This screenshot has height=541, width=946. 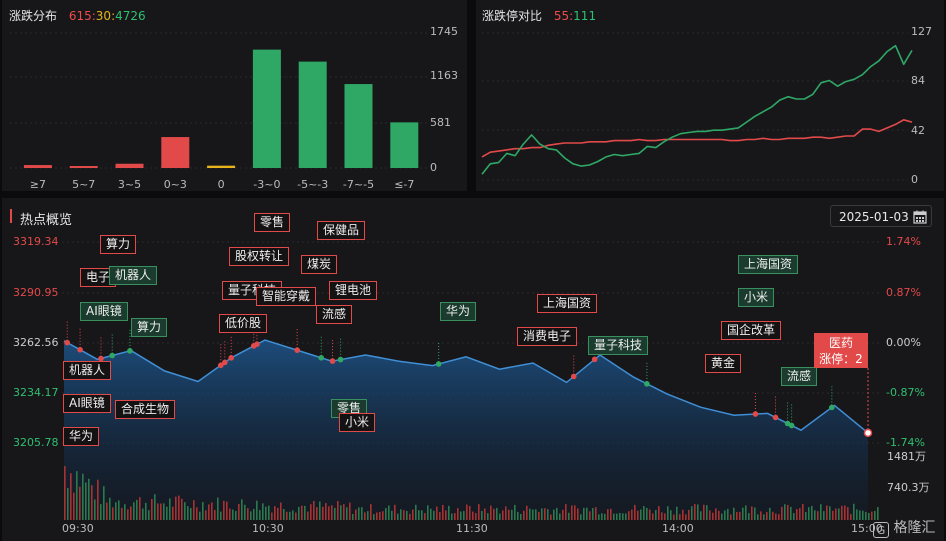 What do you see at coordinates (145, 409) in the screenshot?
I see `topic-tag: 合成生物` at bounding box center [145, 409].